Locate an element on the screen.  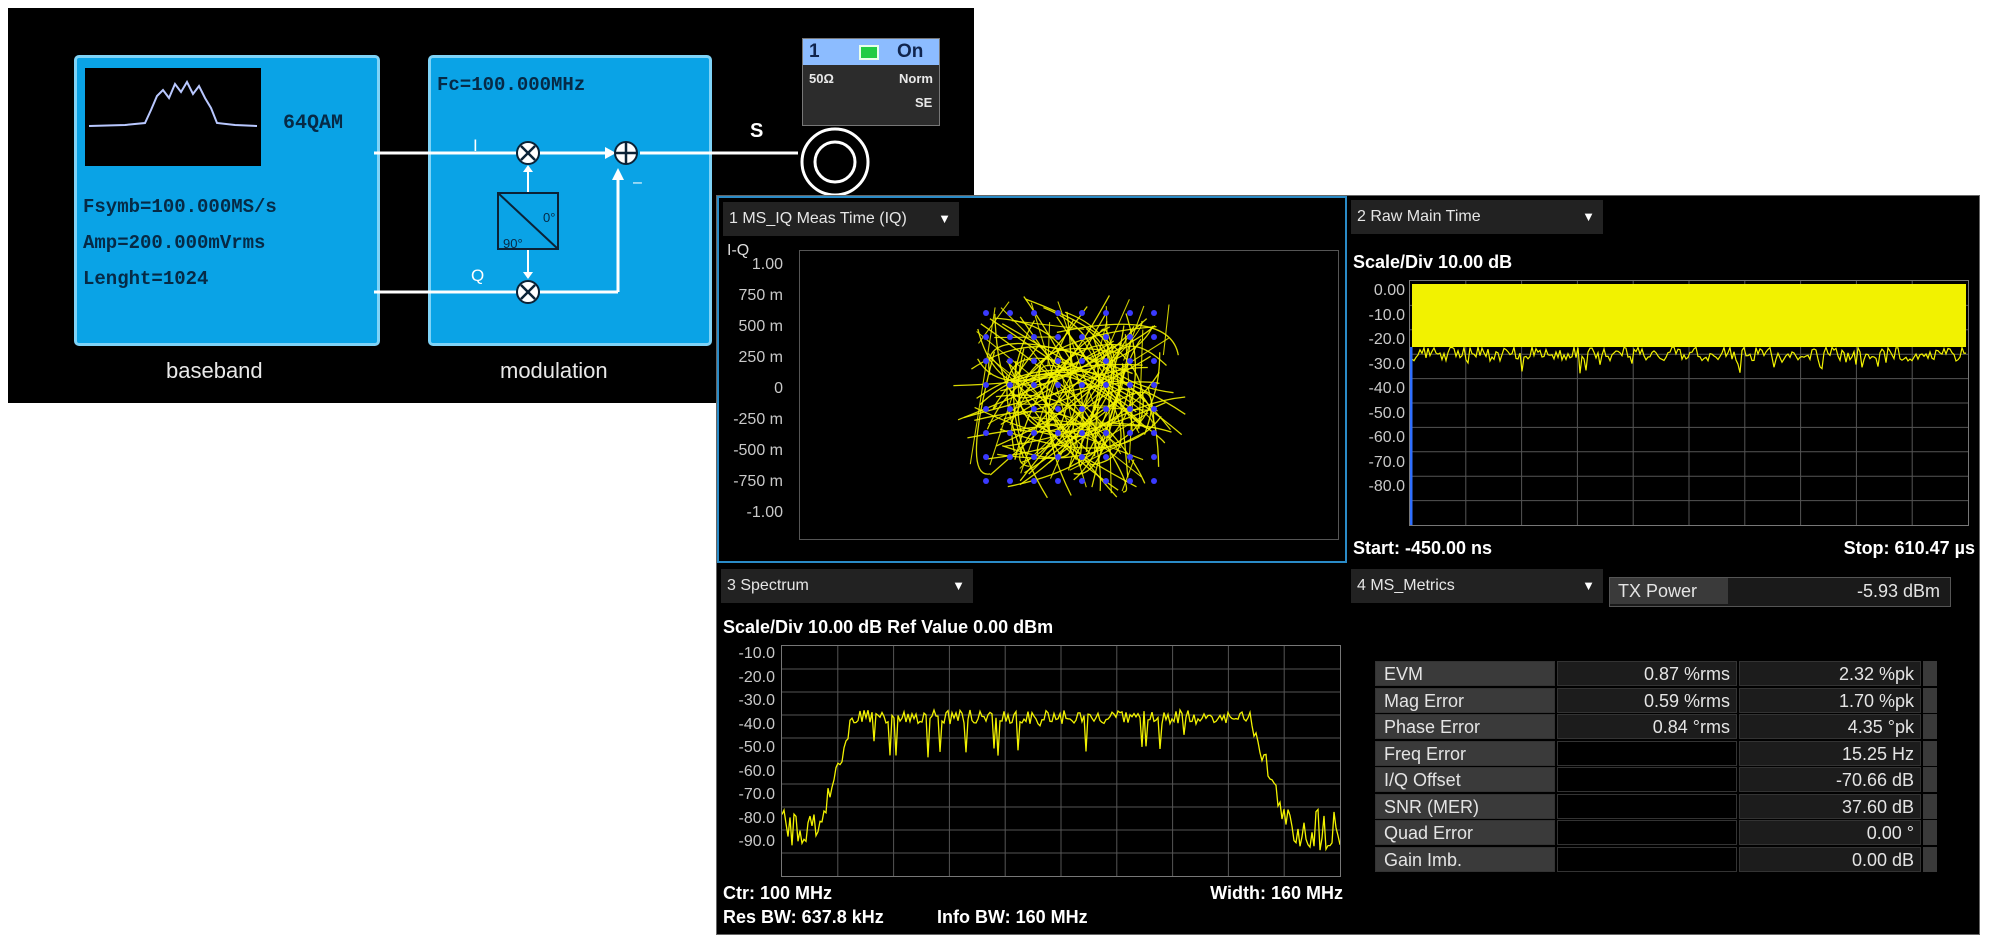
spectrum-center: Ctr: 100 MHz is located at coordinates (778, 893).